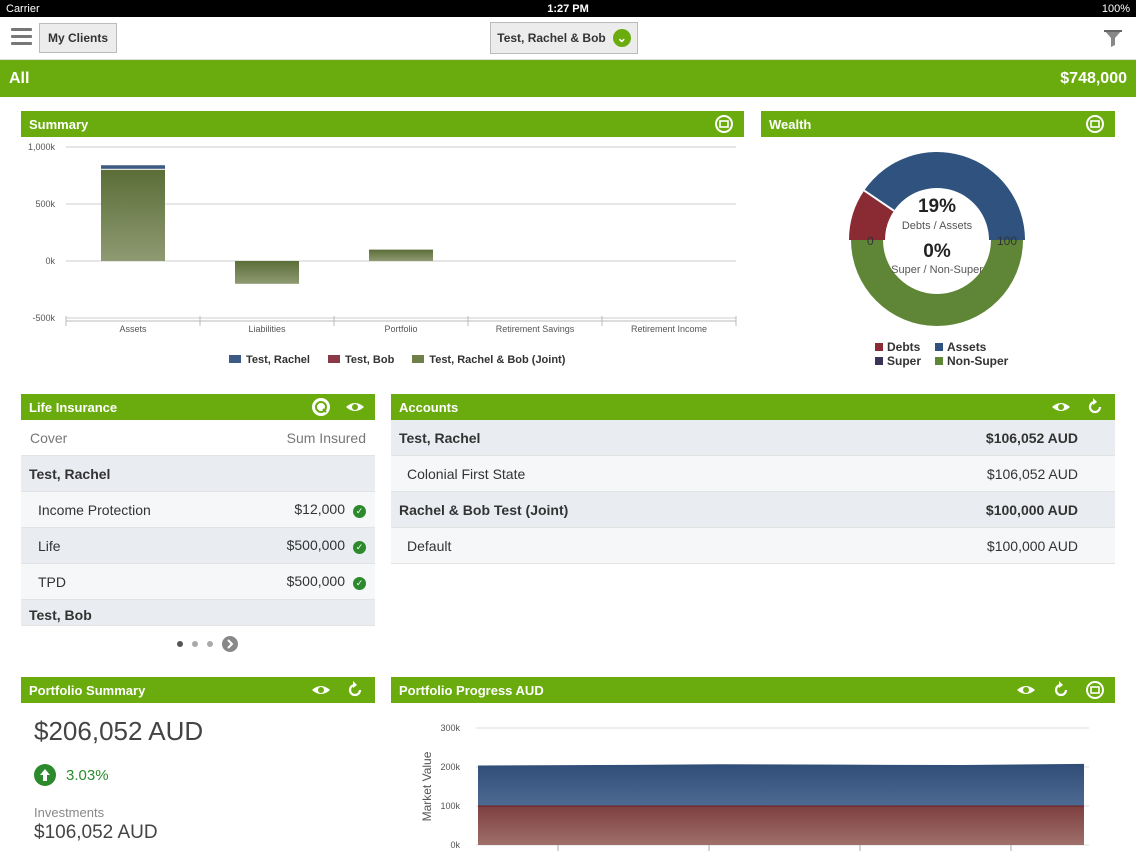 Image resolution: width=1136 pixels, height=852 pixels. What do you see at coordinates (133, 167) in the screenshot?
I see `bar-rachel` at bounding box center [133, 167].